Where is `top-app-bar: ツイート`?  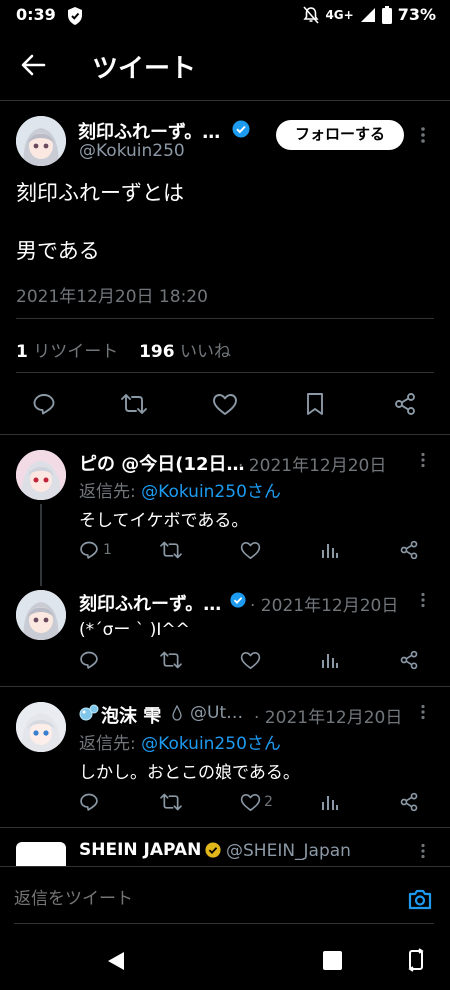
top-app-bar: ツイート is located at coordinates (225, 66).